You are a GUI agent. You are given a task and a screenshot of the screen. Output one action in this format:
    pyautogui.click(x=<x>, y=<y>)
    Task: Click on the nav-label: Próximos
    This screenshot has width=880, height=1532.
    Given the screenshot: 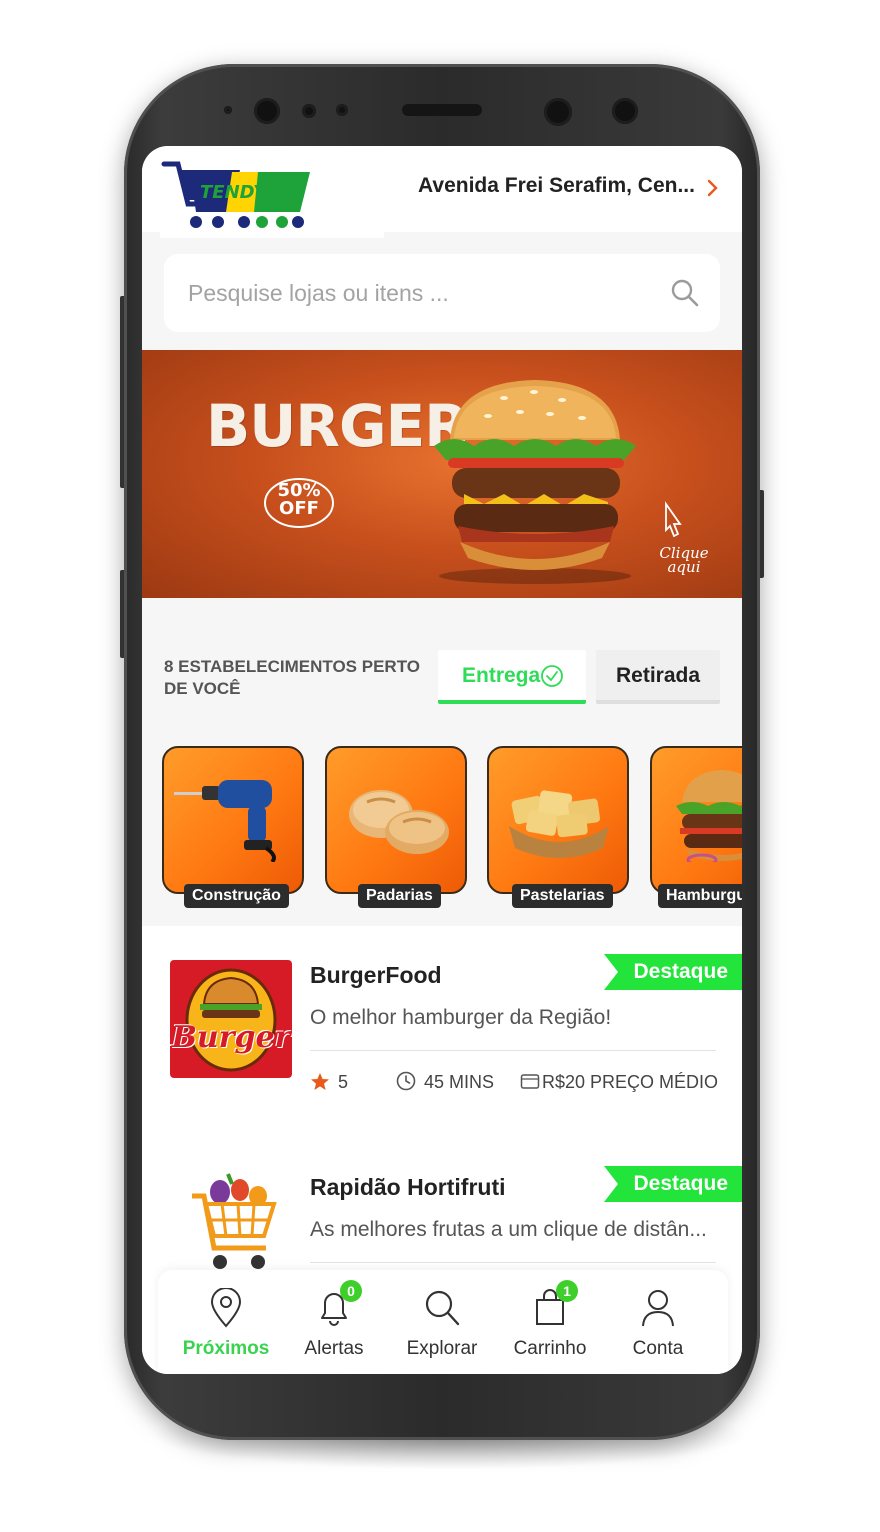 What is the action you would take?
    pyautogui.click(x=226, y=1348)
    